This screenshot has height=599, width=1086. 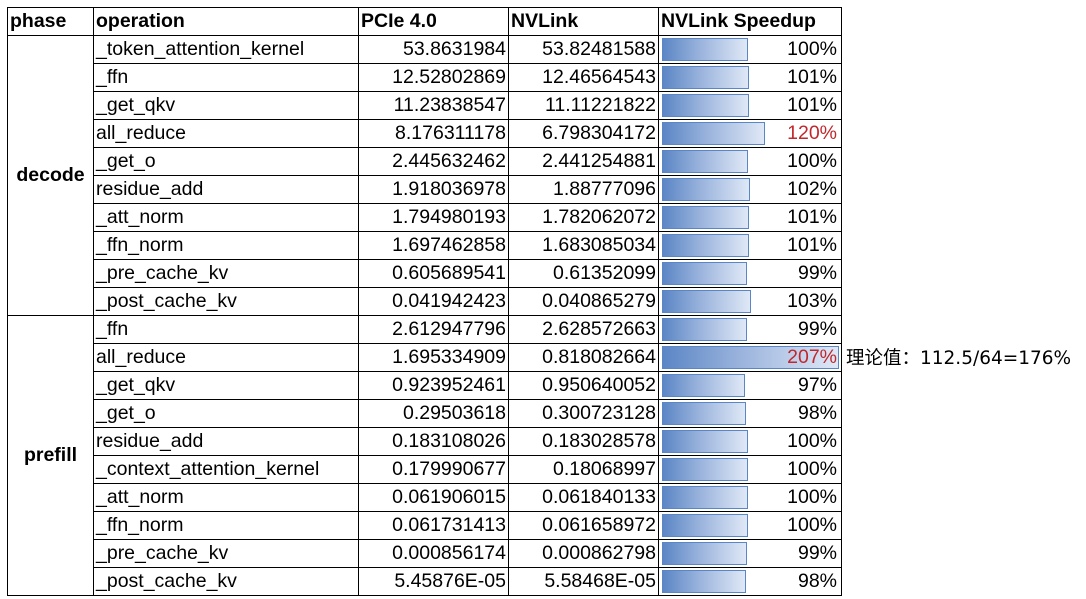 What do you see at coordinates (583, 357) in the screenshot?
I see `nvlink-cell: 0.818082664` at bounding box center [583, 357].